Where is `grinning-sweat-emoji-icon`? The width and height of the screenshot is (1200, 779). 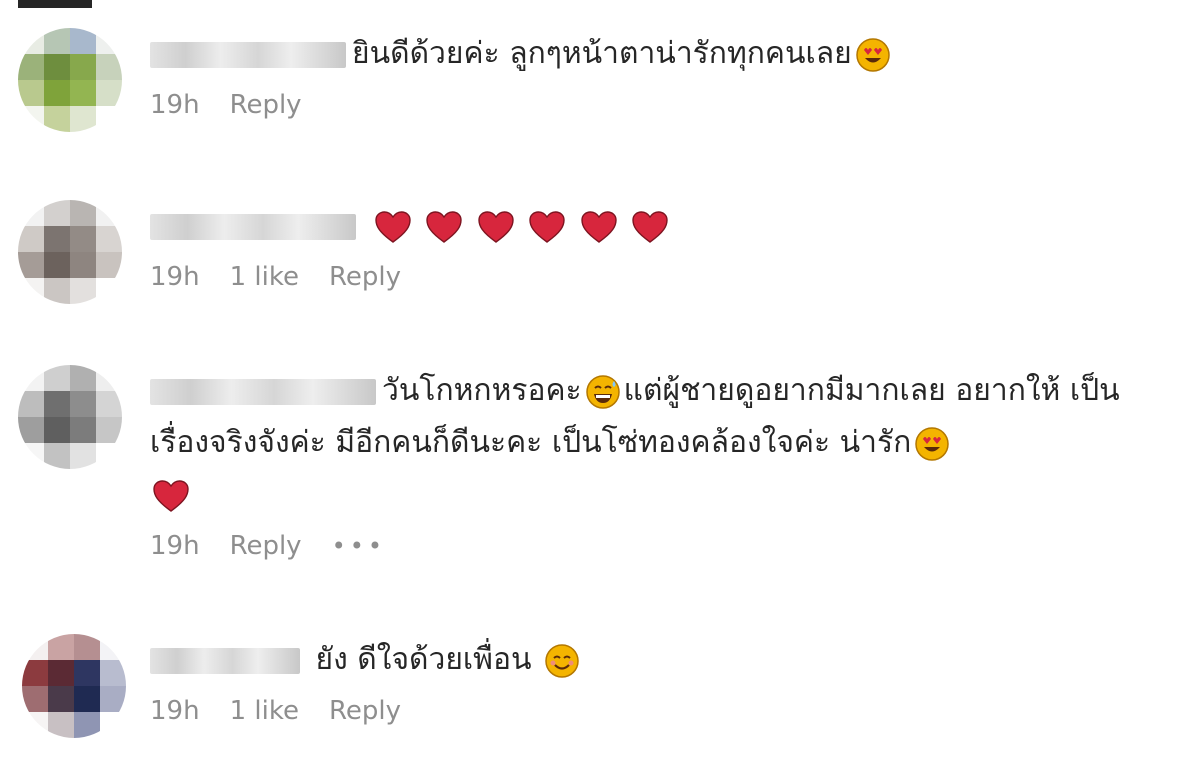 grinning-sweat-emoji-icon is located at coordinates (603, 392).